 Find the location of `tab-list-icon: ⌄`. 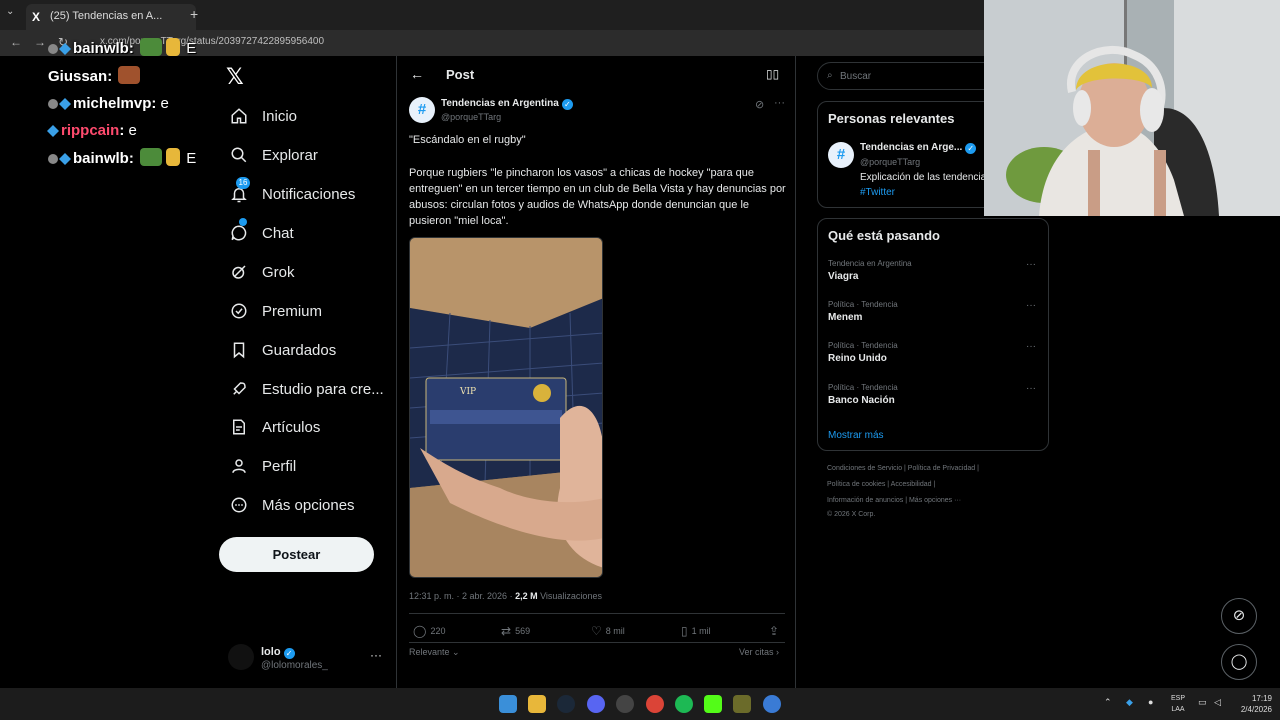

tab-list-icon: ⌄ is located at coordinates (10, 11).